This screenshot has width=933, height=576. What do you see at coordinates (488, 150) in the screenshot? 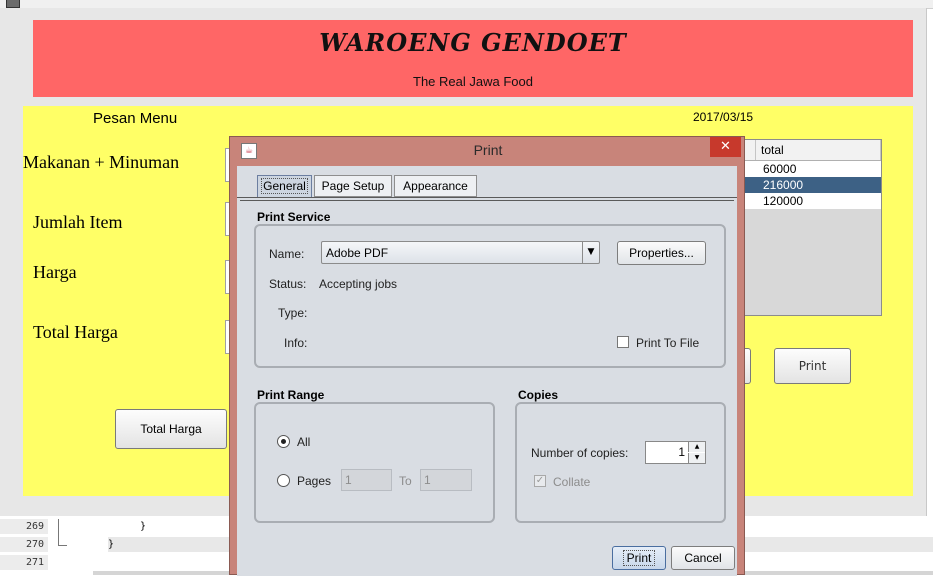
I see `dialog-title: Print` at bounding box center [488, 150].